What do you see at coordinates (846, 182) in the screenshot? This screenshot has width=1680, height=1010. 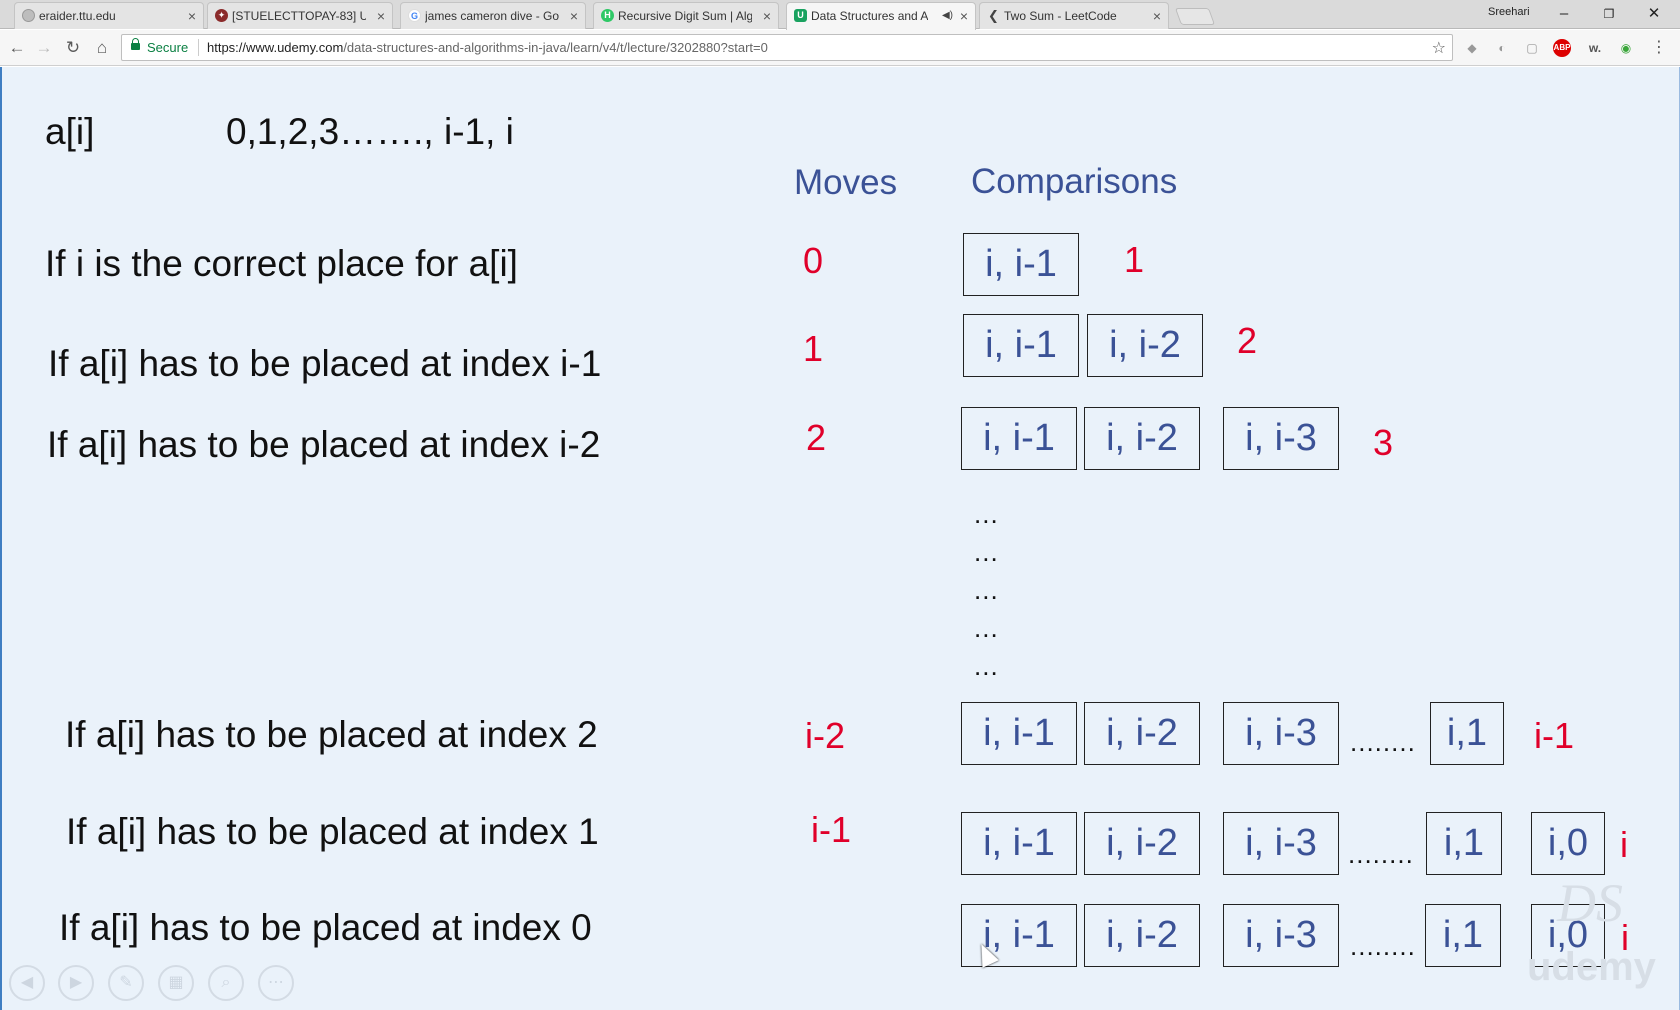 I see `moves-header: Moves` at bounding box center [846, 182].